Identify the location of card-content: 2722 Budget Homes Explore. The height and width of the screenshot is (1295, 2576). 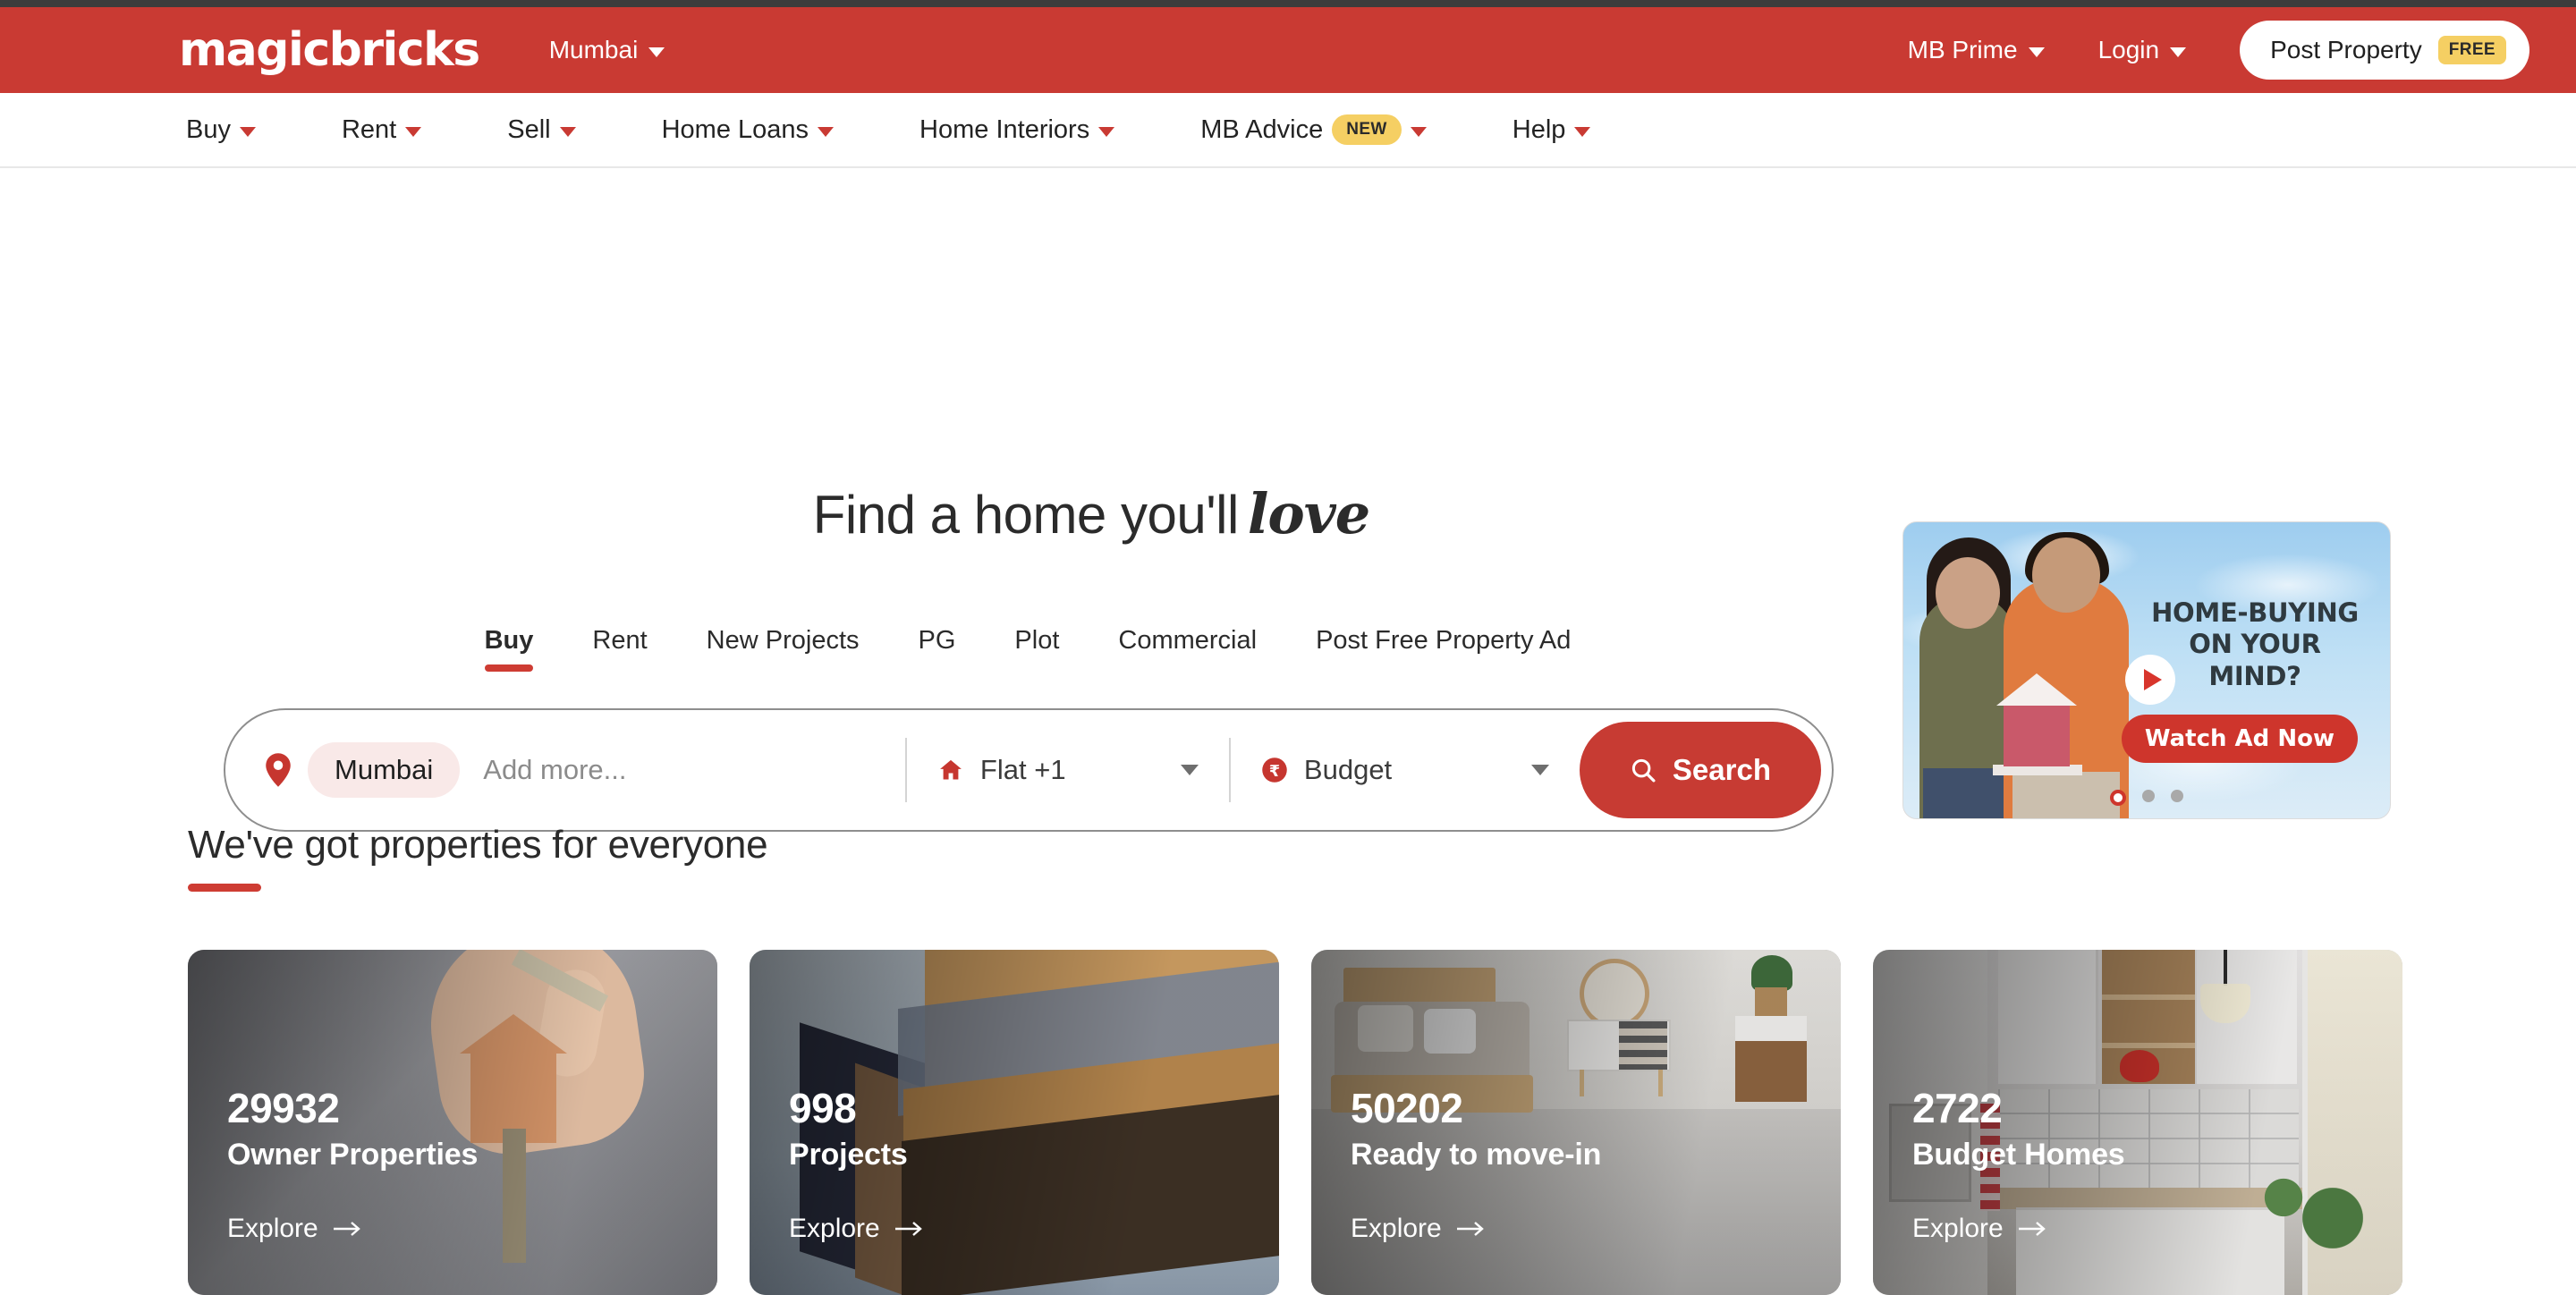
(2018, 1164).